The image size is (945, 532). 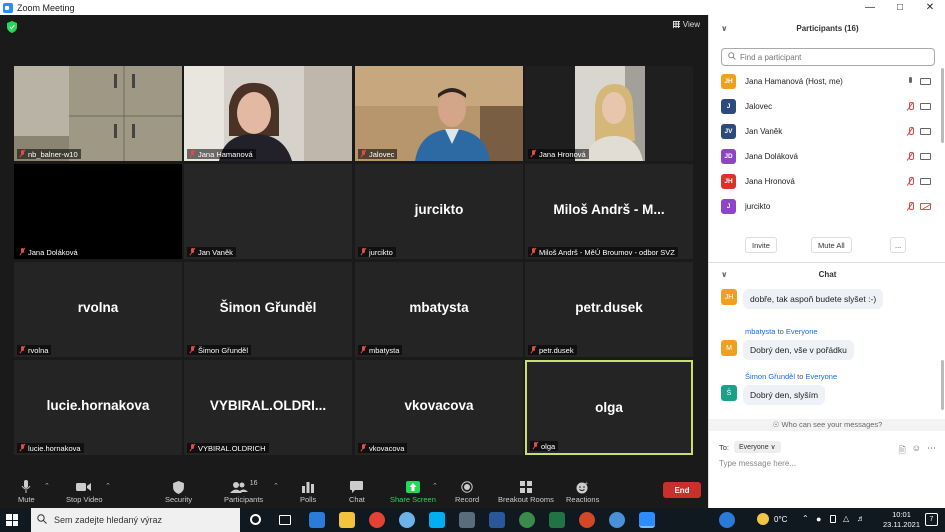 What do you see at coordinates (930, 7) in the screenshot?
I see `close-button: ✕` at bounding box center [930, 7].